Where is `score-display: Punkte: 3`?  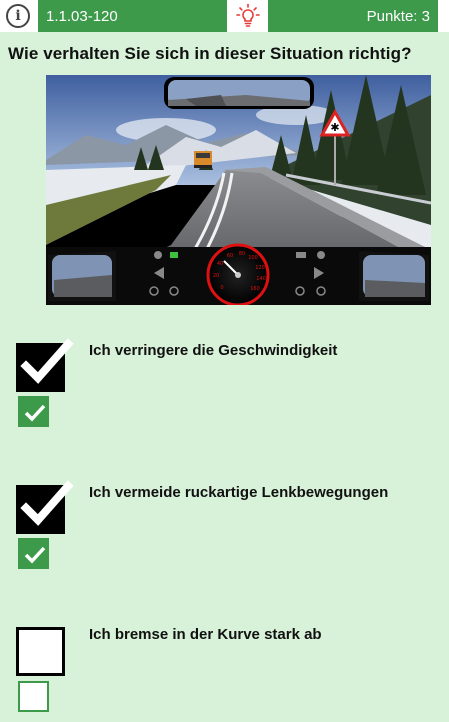 score-display: Punkte: 3 is located at coordinates (353, 16).